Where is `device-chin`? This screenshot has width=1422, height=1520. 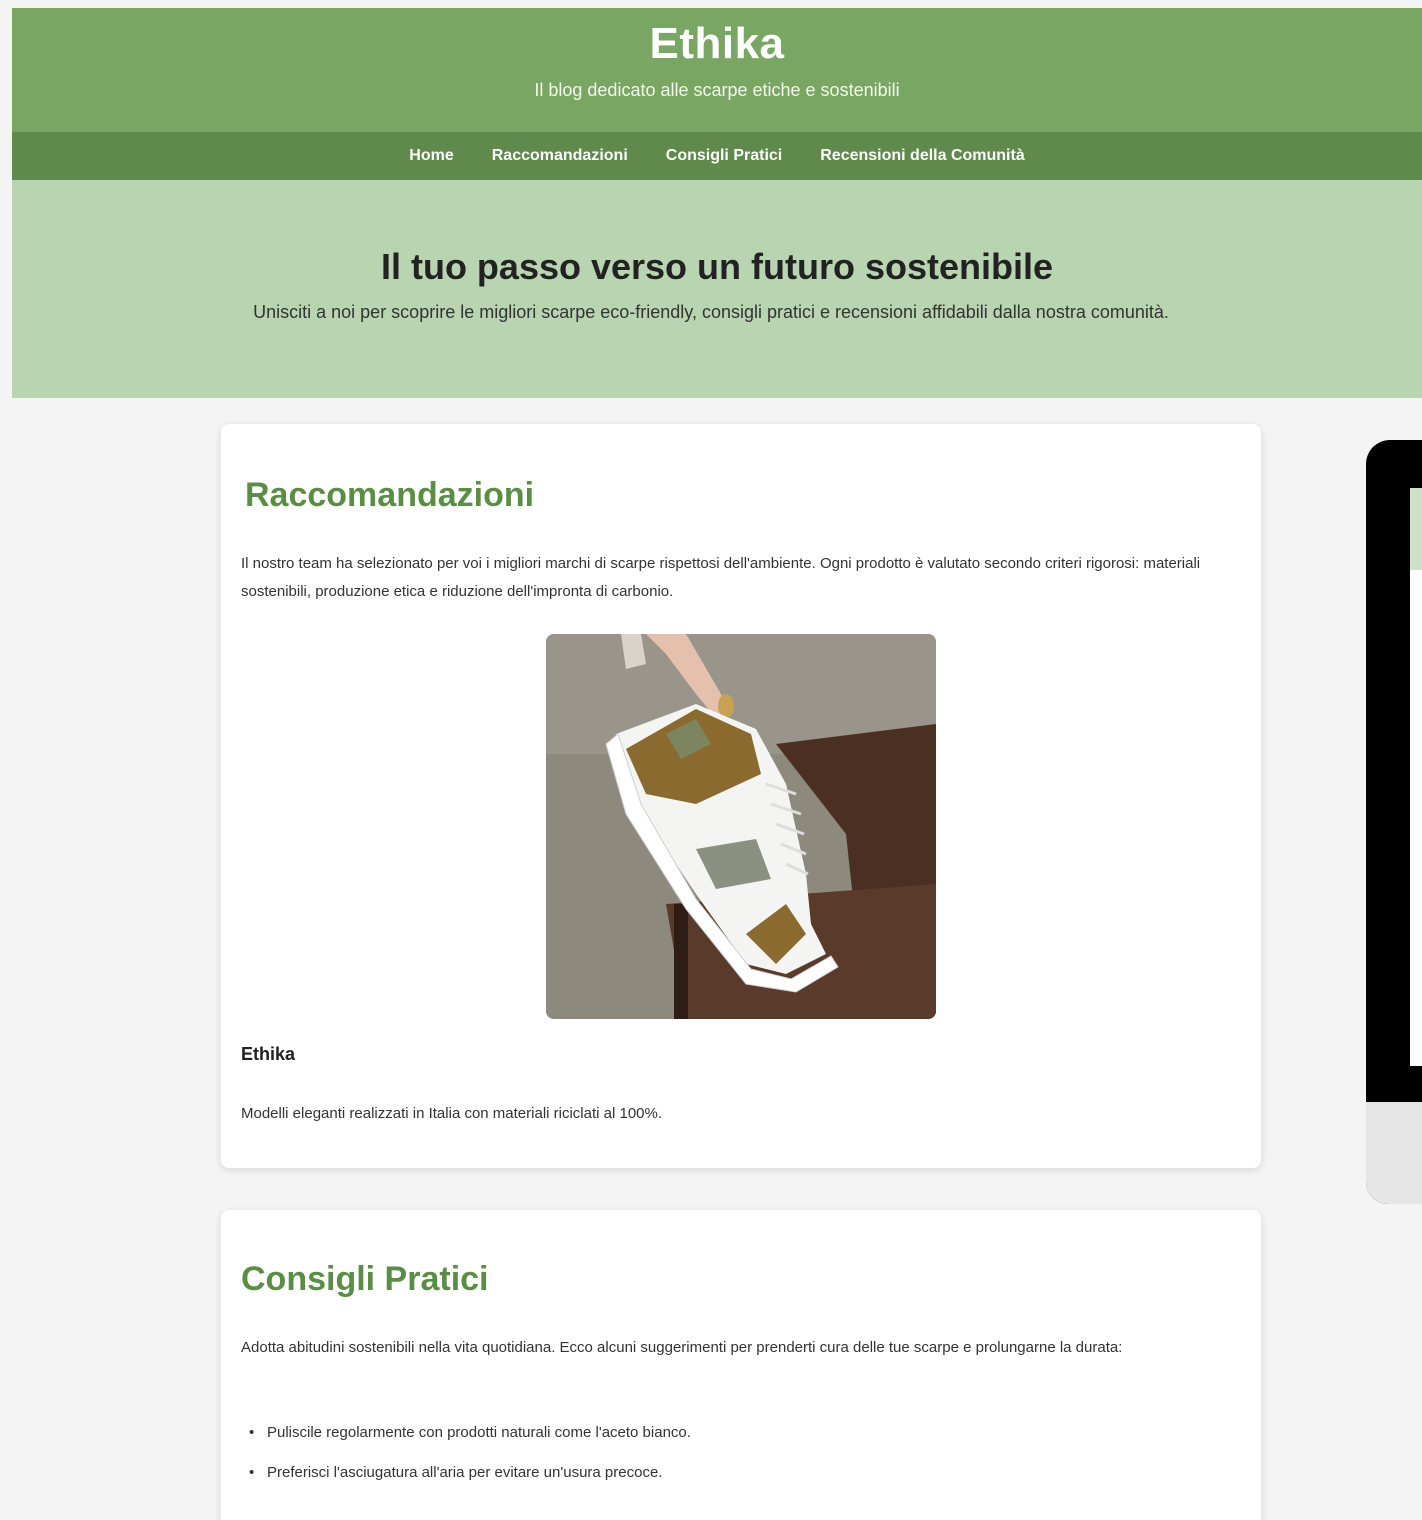
device-chin is located at coordinates (1394, 1153).